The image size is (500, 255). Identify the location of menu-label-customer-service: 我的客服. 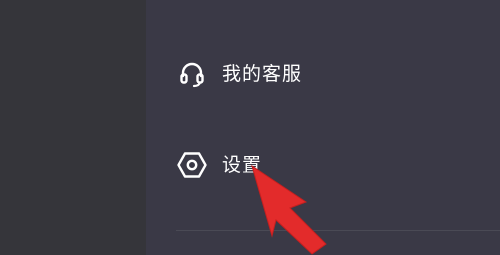
(262, 73).